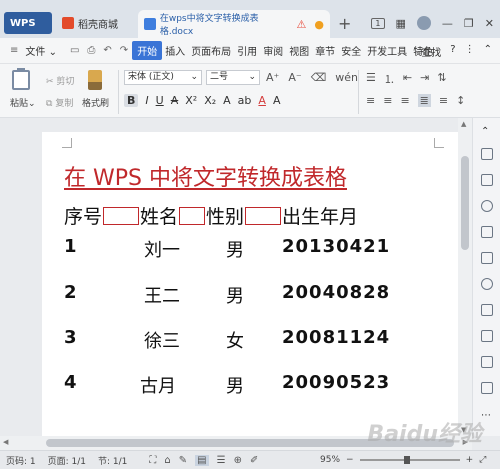 The height and width of the screenshot is (469, 500). I want to click on wps-home-tab: WPS, so click(28, 23).